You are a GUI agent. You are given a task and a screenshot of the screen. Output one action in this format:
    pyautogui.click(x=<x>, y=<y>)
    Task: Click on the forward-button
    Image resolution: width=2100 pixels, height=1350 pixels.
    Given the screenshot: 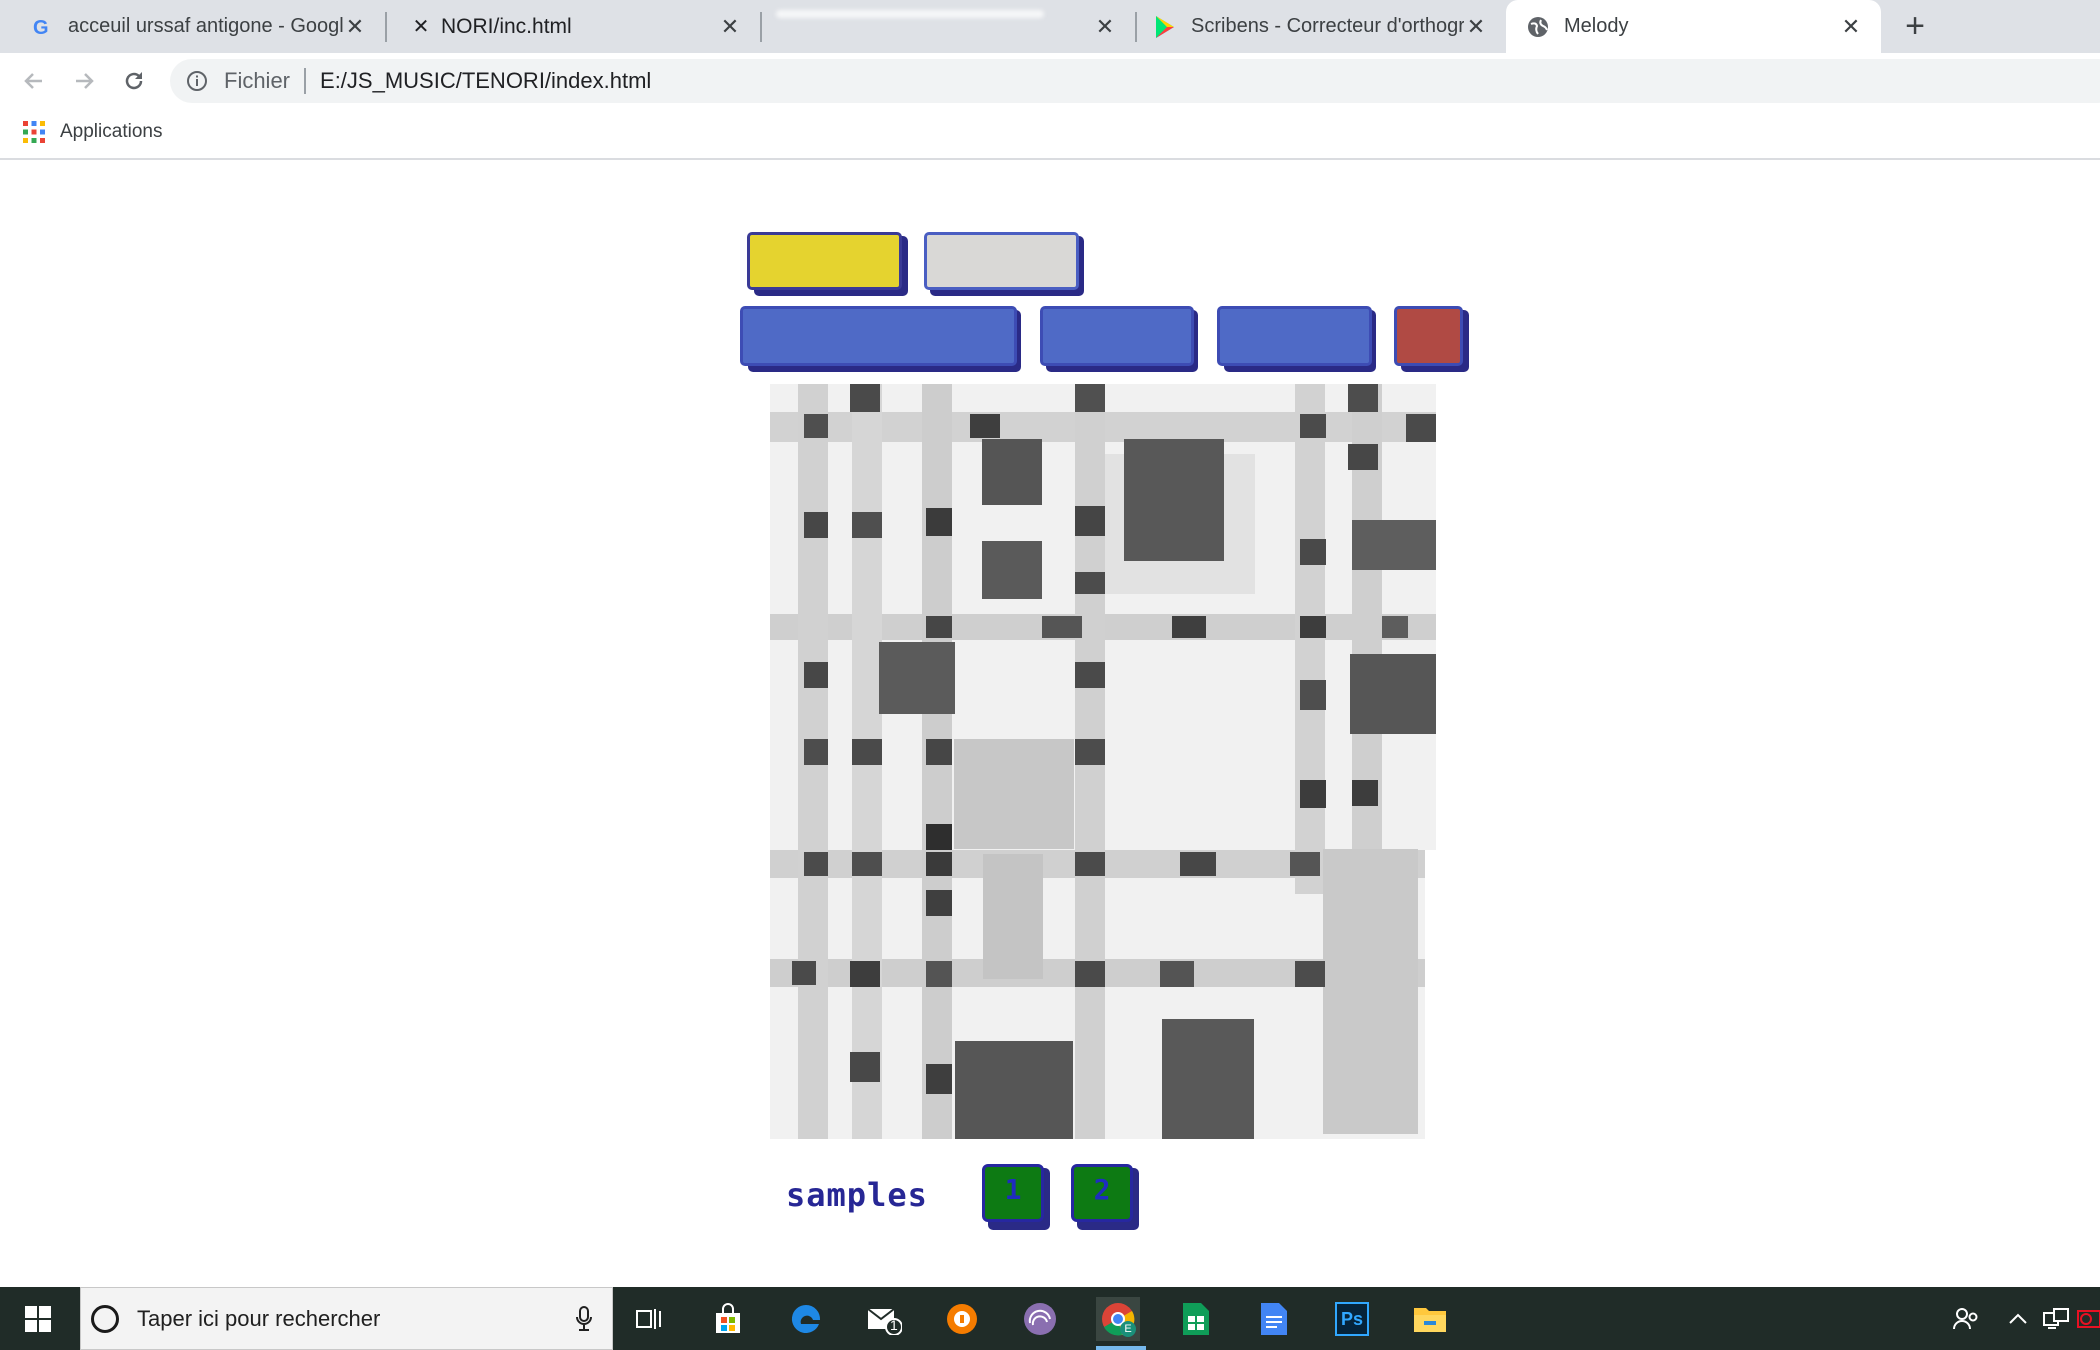 What is the action you would take?
    pyautogui.click(x=84, y=81)
    